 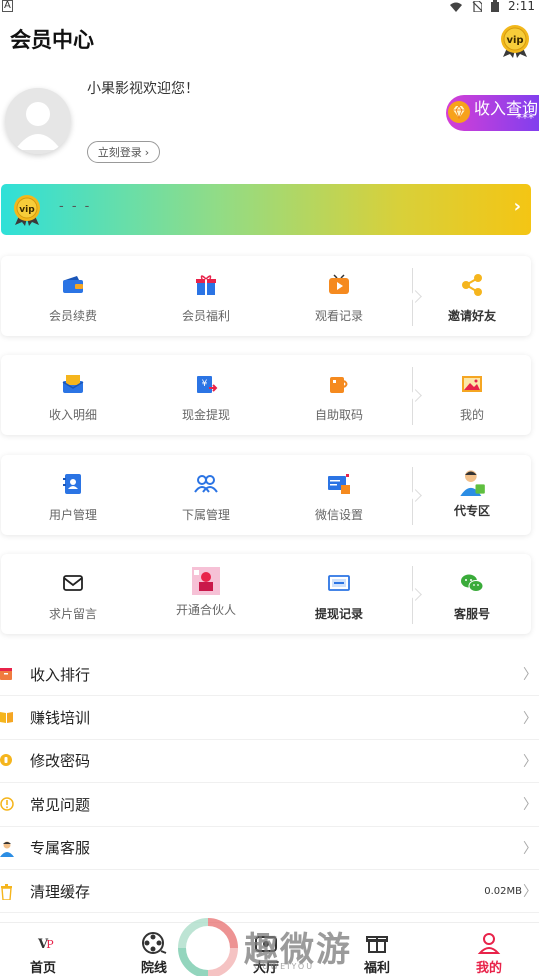 I want to click on login-button: 立刻登录 ›, so click(x=123, y=152).